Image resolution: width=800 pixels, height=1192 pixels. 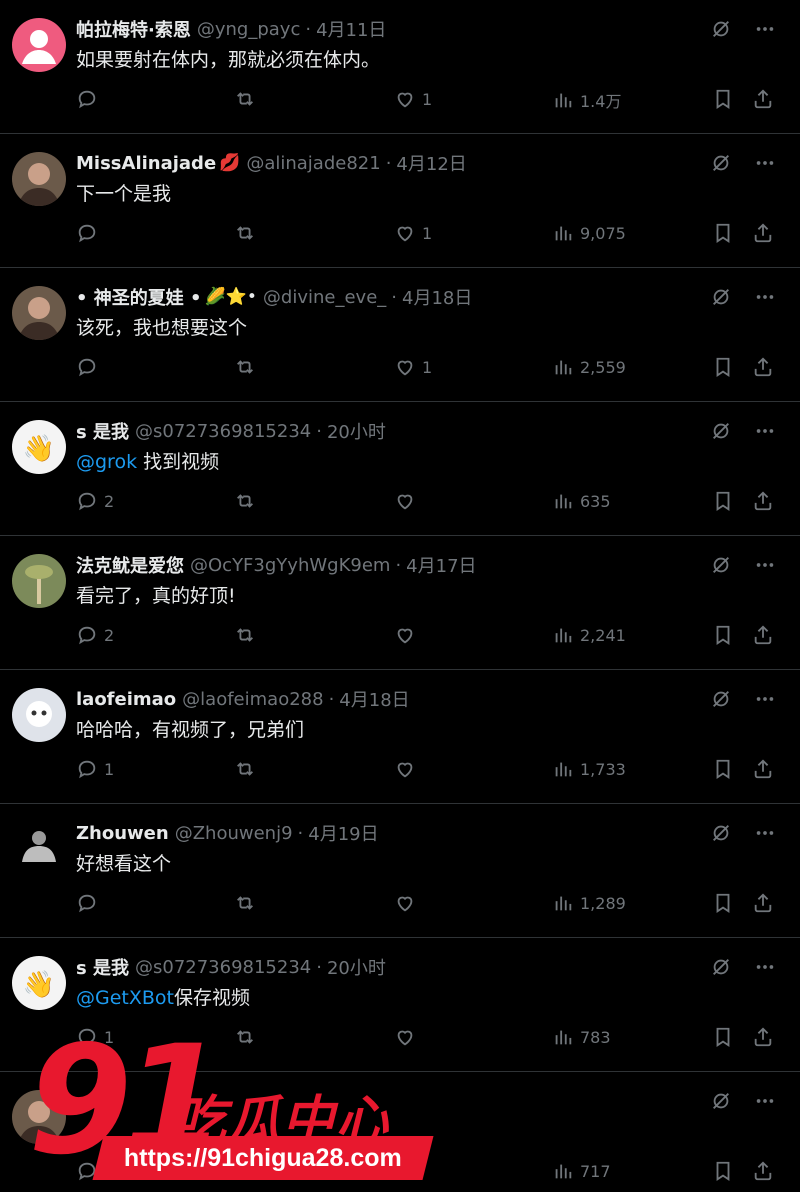 I want to click on timestamp: 4月19日, so click(x=343, y=833).